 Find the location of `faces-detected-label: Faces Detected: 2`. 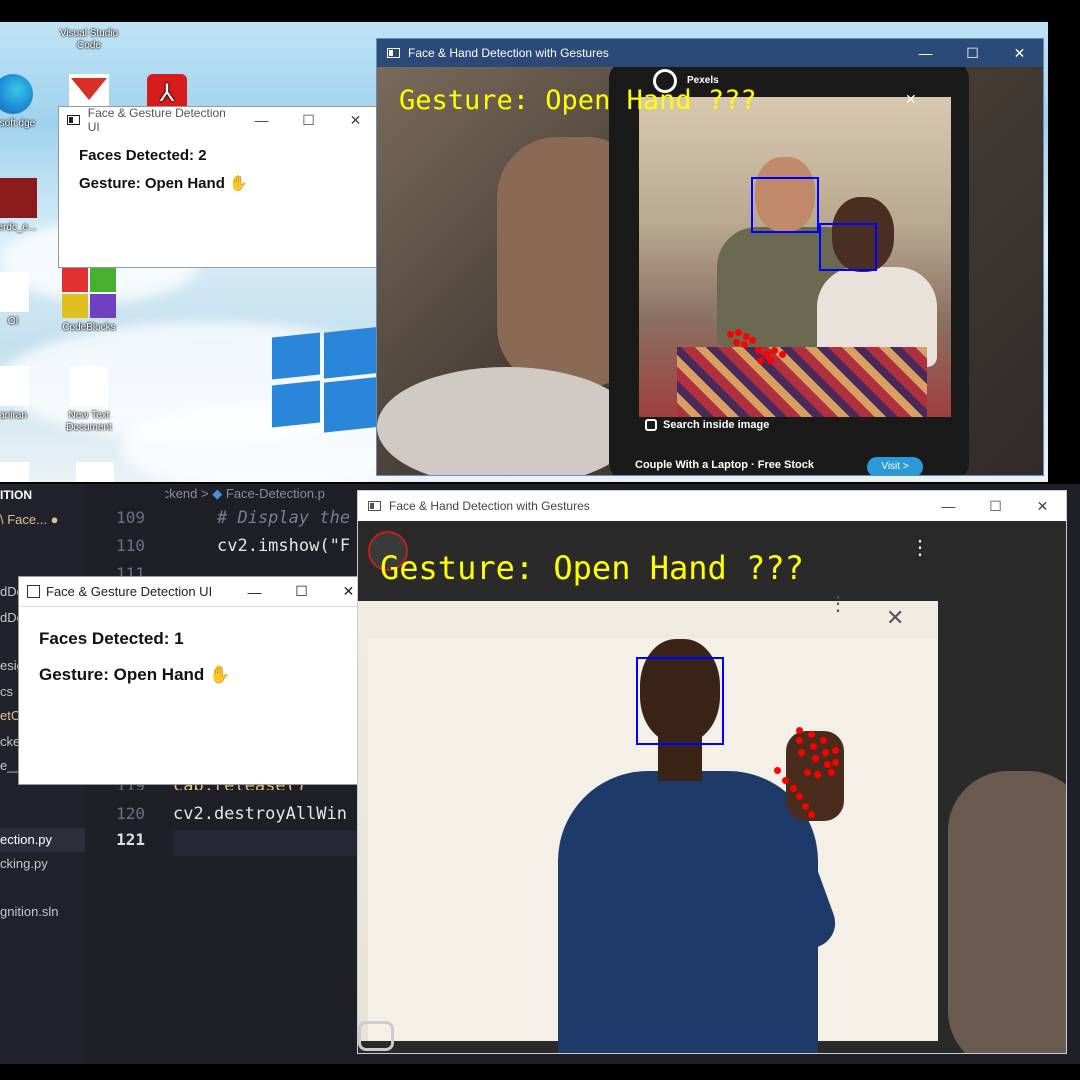

faces-detected-label: Faces Detected: 2 is located at coordinates (143, 155).